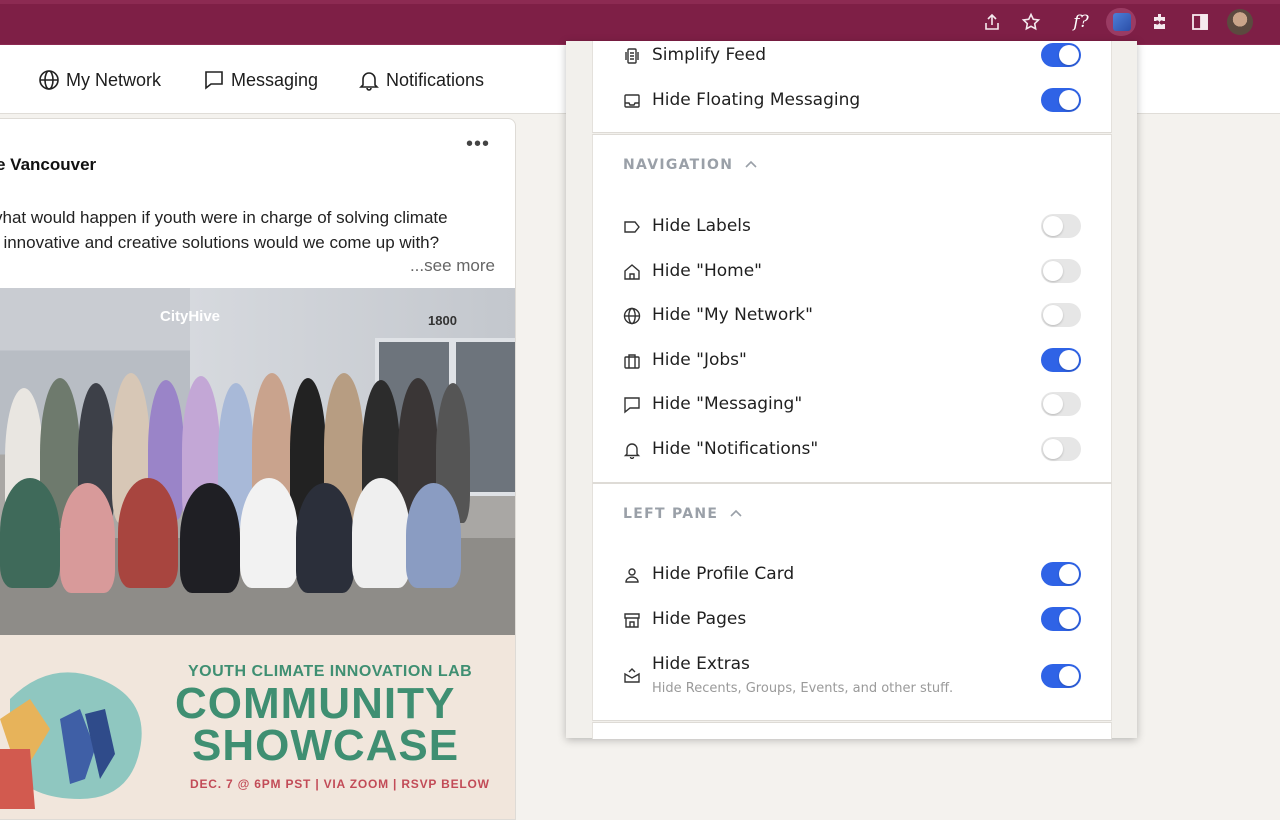 This screenshot has height=820, width=1280. I want to click on next-card, so click(852, 730).